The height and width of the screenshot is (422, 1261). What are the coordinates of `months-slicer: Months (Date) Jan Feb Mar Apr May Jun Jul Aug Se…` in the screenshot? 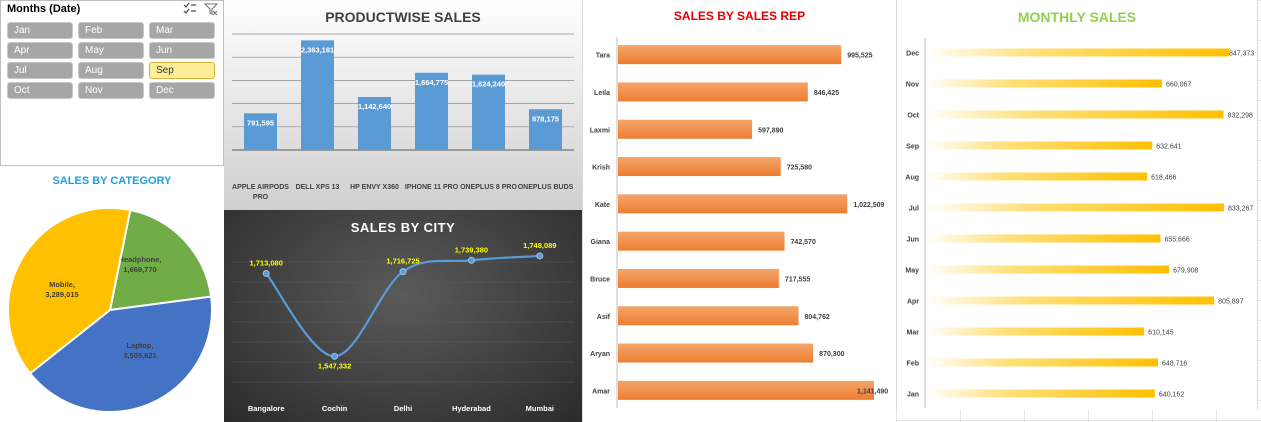 It's located at (112, 83).